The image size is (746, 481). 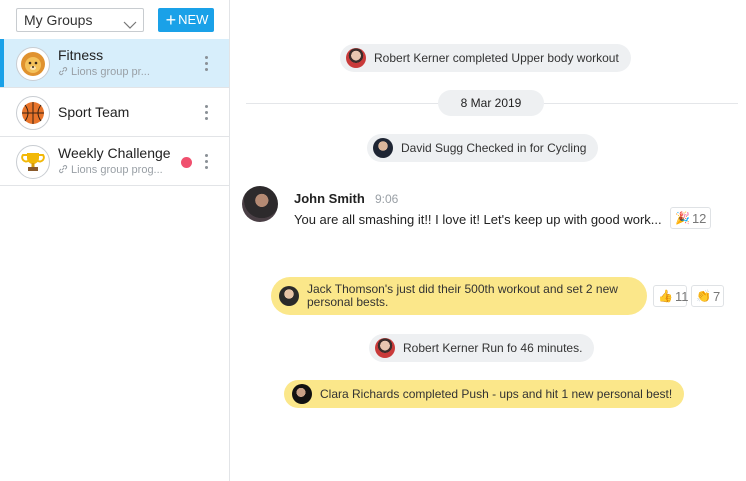 What do you see at coordinates (302, 394) in the screenshot?
I see `clara-richards-avatar` at bounding box center [302, 394].